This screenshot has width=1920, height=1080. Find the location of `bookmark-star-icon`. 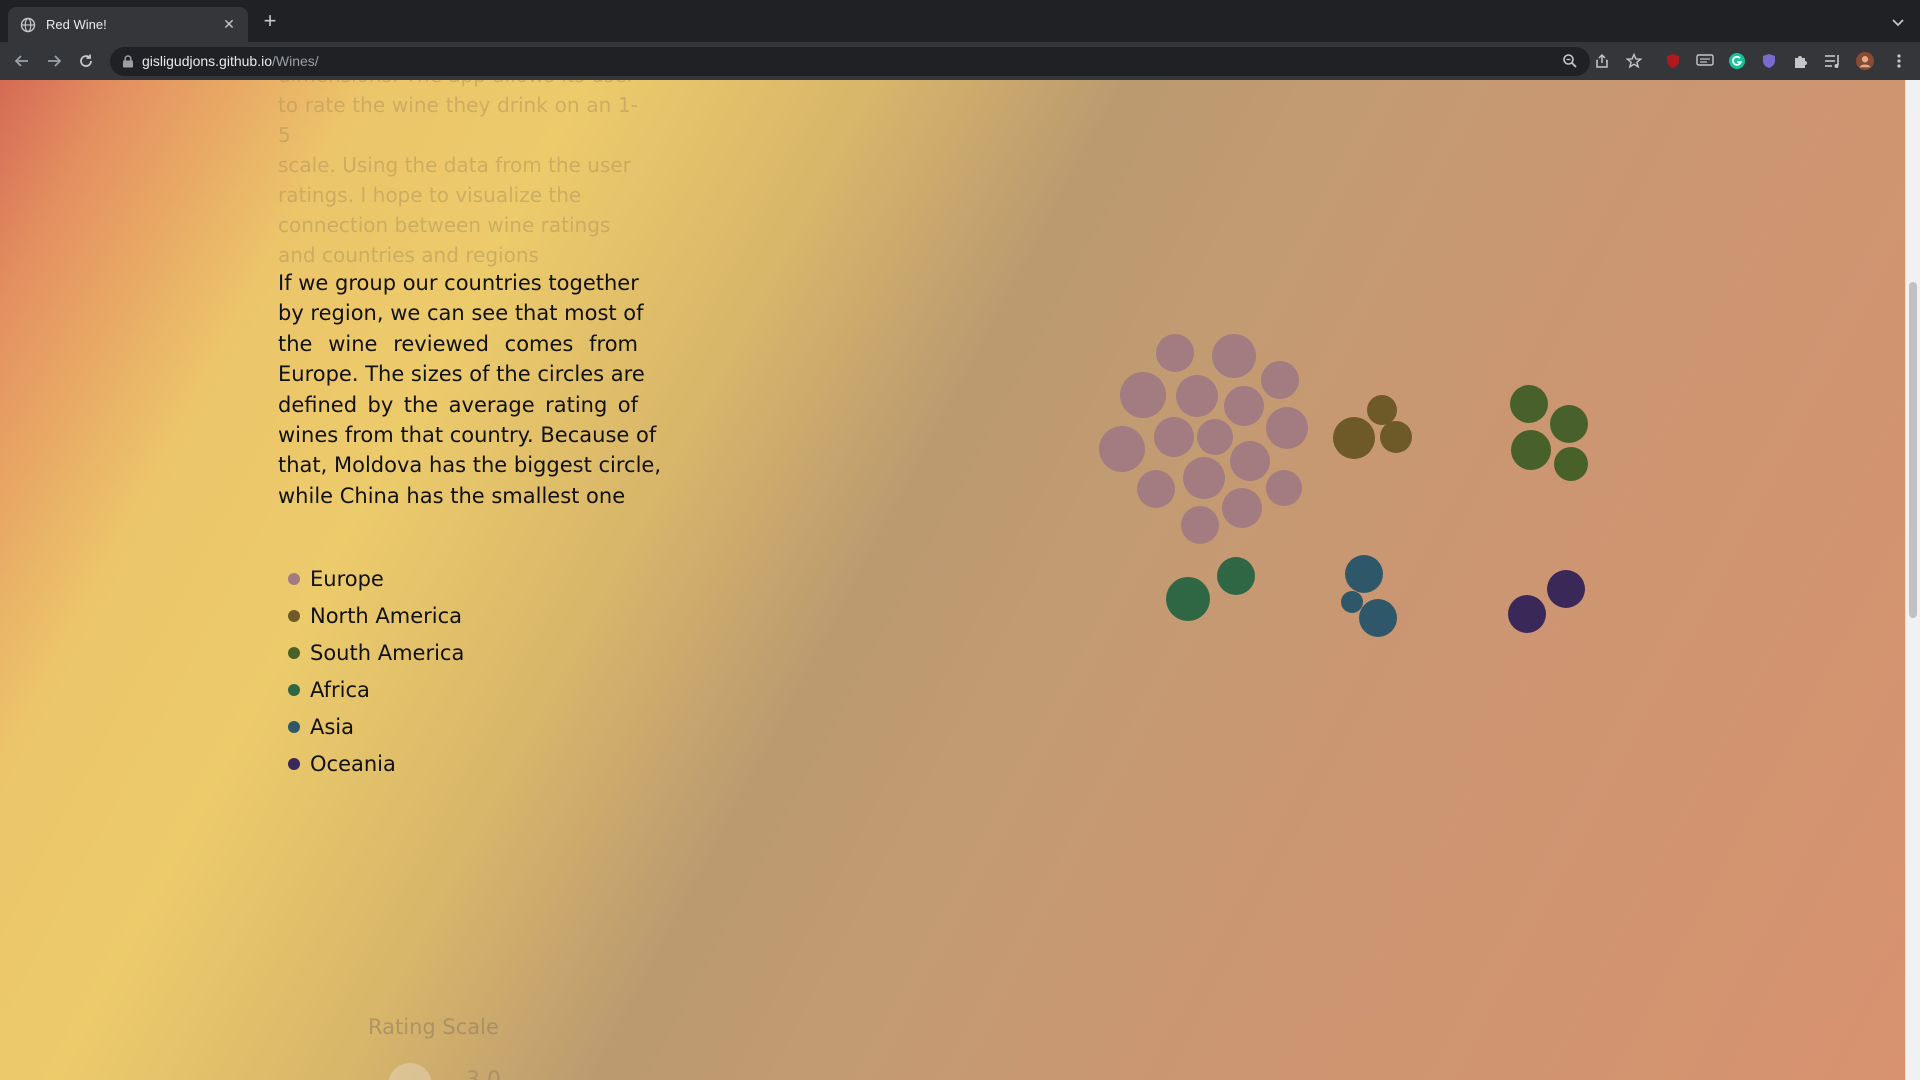

bookmark-star-icon is located at coordinates (1634, 61).